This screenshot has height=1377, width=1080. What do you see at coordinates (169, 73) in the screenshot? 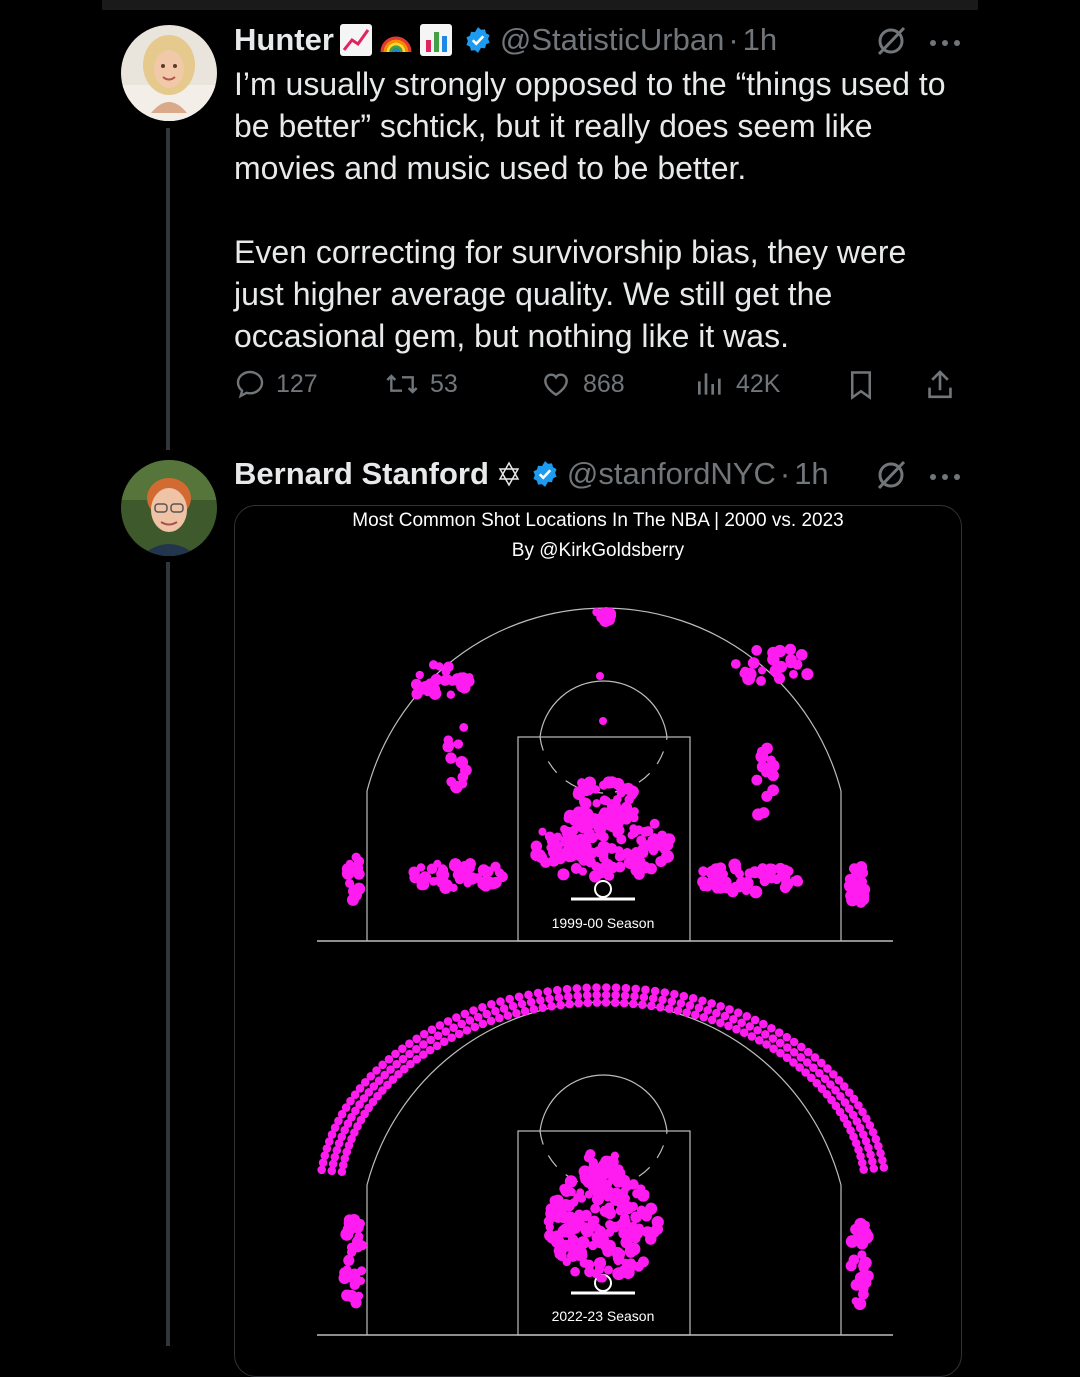
I see `avatar-hunter` at bounding box center [169, 73].